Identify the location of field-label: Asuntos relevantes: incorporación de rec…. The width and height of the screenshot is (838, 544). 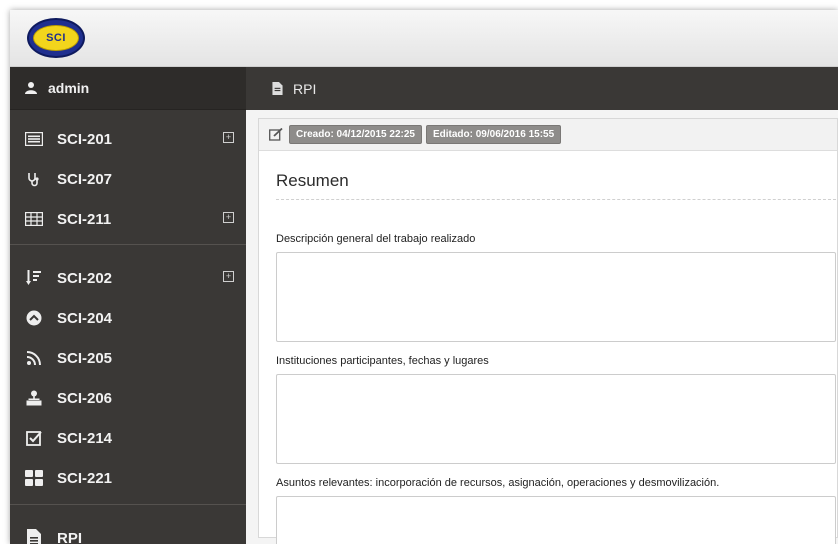
(498, 483).